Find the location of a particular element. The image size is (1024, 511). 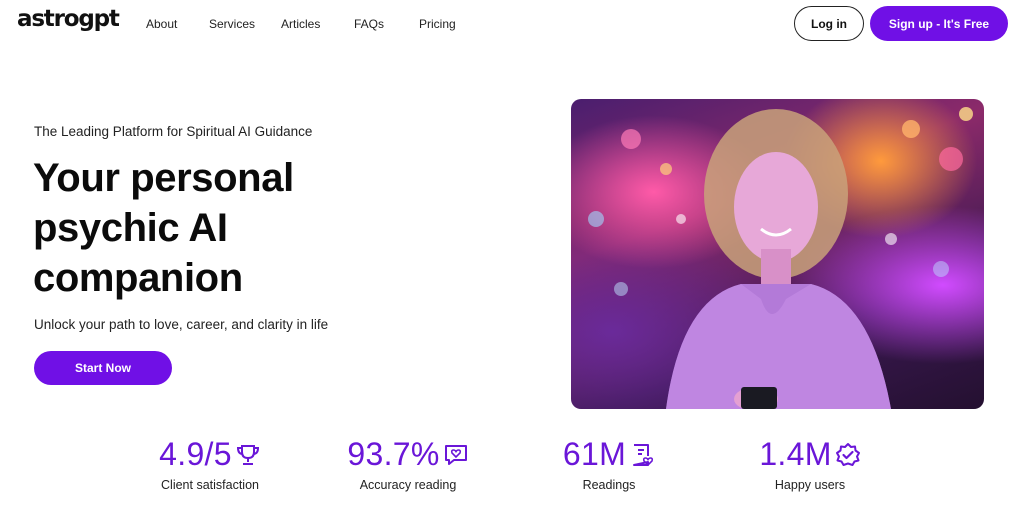

stat-label: Client satisfaction is located at coordinates (210, 485).